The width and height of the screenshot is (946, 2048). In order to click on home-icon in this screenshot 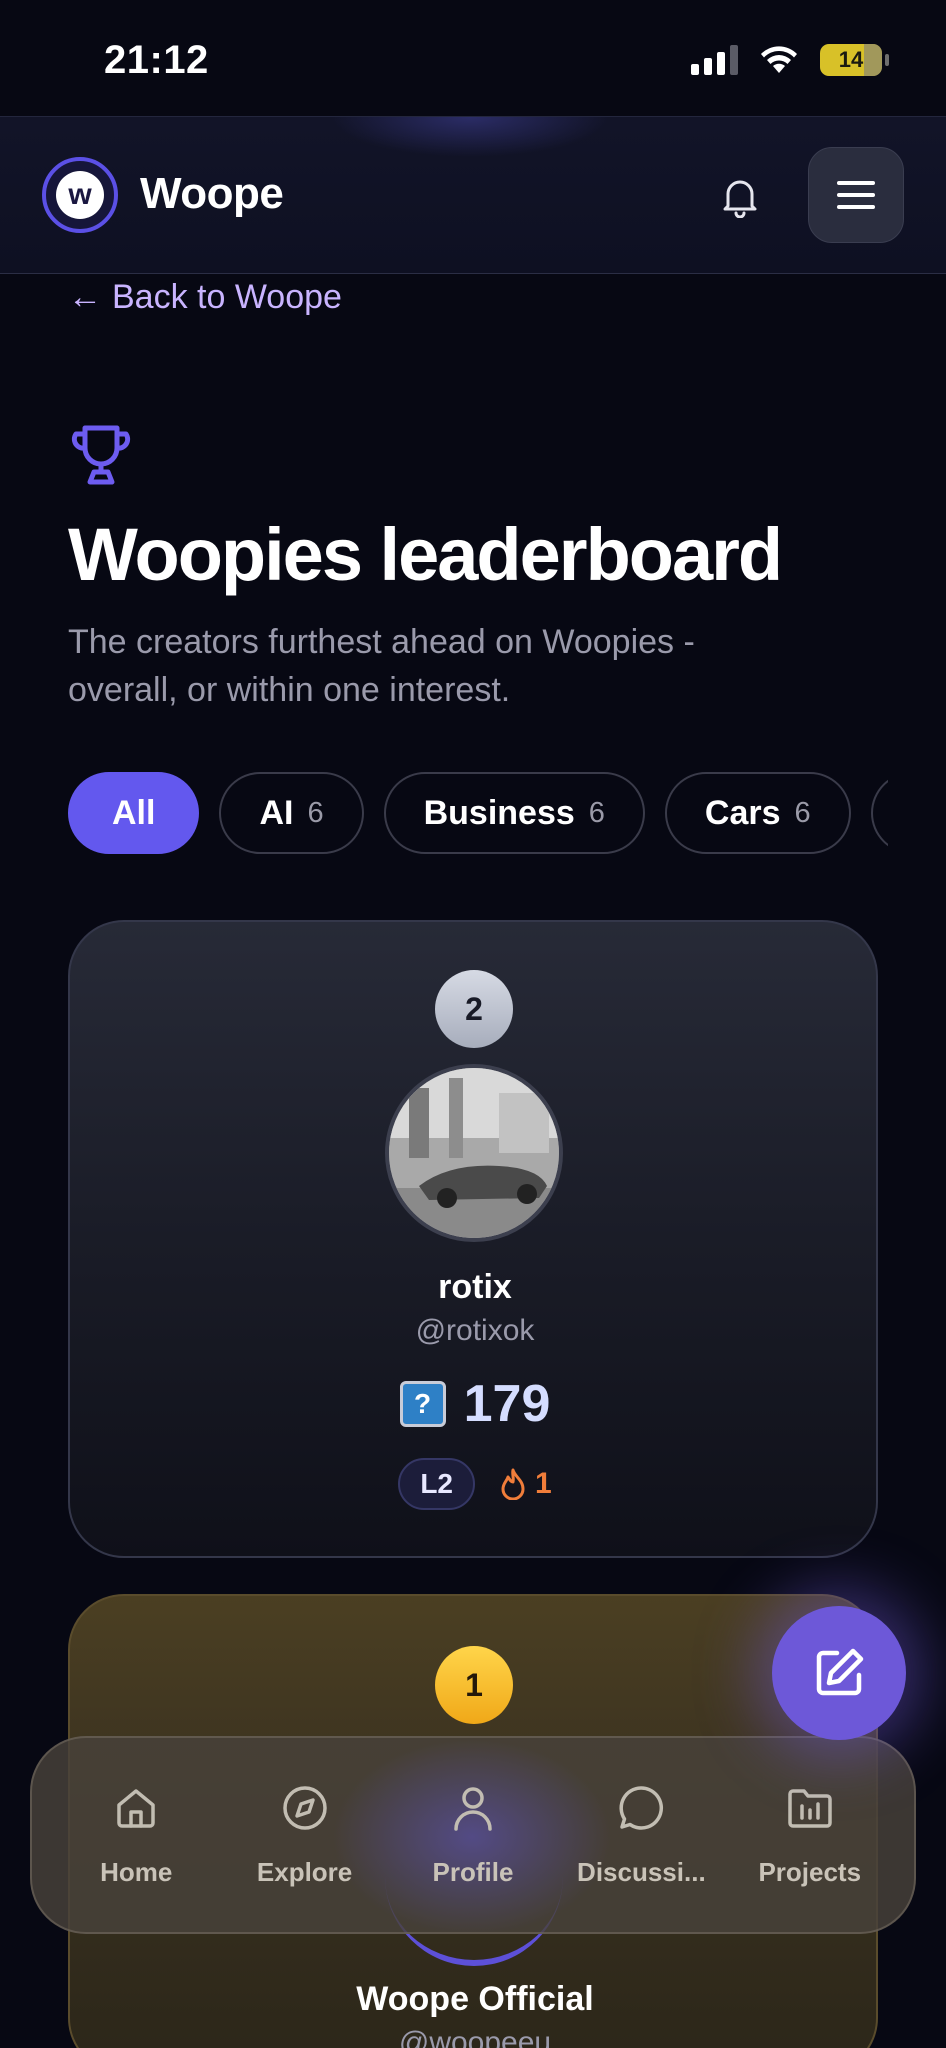, I will do `click(136, 1808)`.